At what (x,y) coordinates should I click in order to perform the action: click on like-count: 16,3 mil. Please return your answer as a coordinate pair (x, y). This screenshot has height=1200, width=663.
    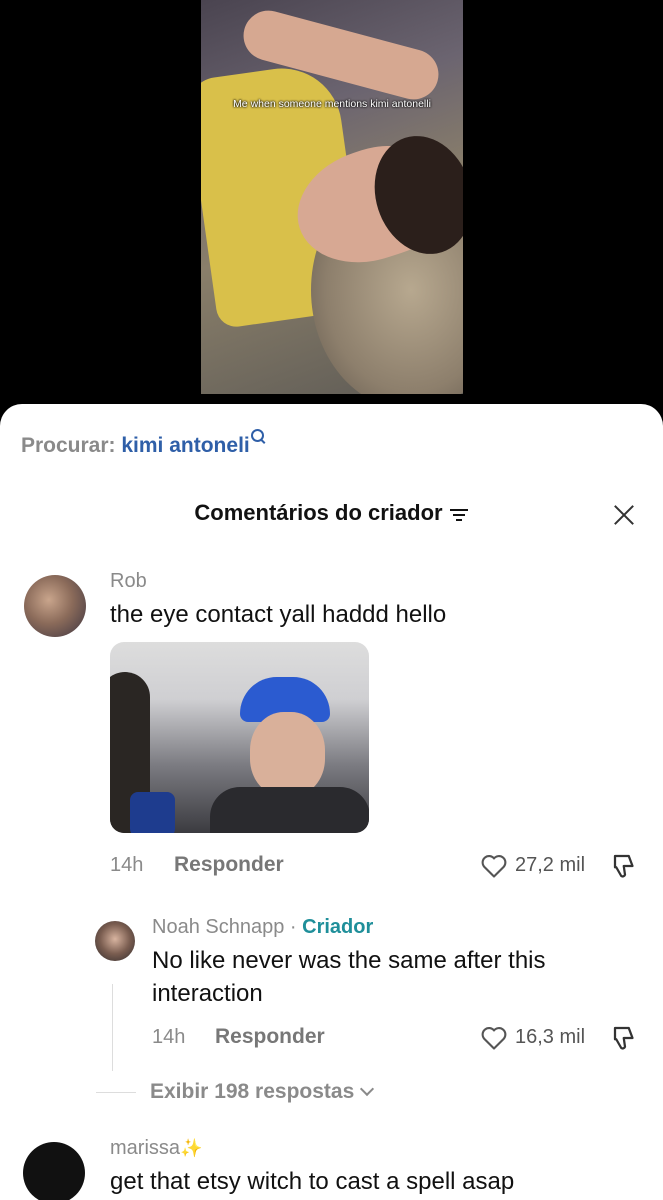
    Looking at the image, I should click on (550, 1037).